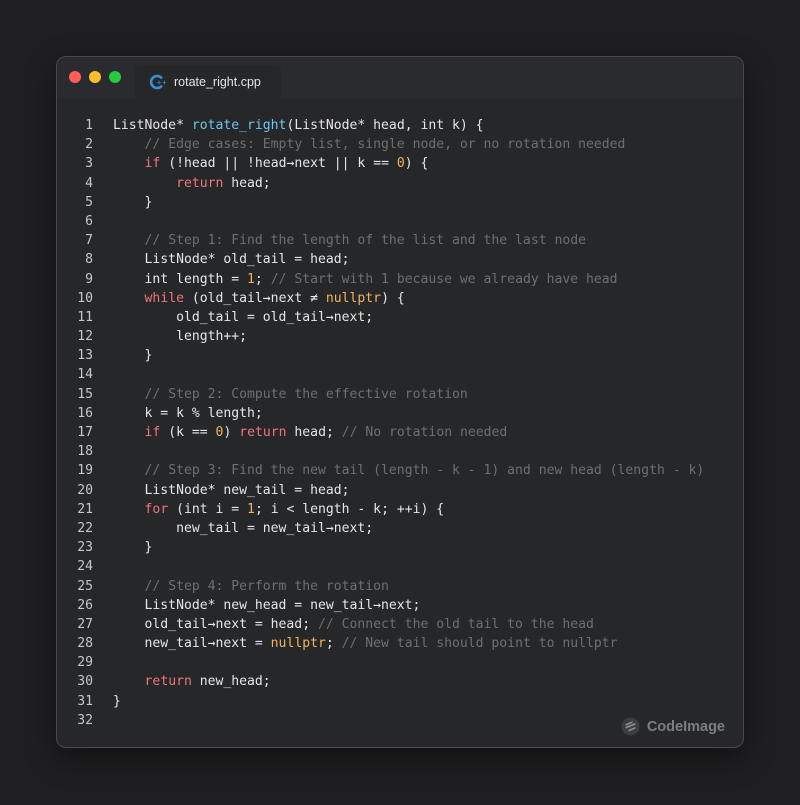  What do you see at coordinates (85, 317) in the screenshot?
I see `line-number: 11` at bounding box center [85, 317].